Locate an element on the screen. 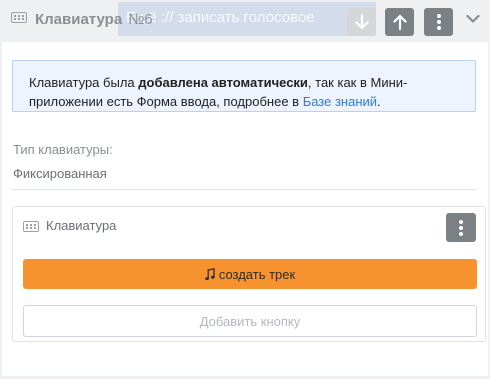 The width and height of the screenshot is (490, 379). add-button-label: Добавить кнопку is located at coordinates (250, 321).